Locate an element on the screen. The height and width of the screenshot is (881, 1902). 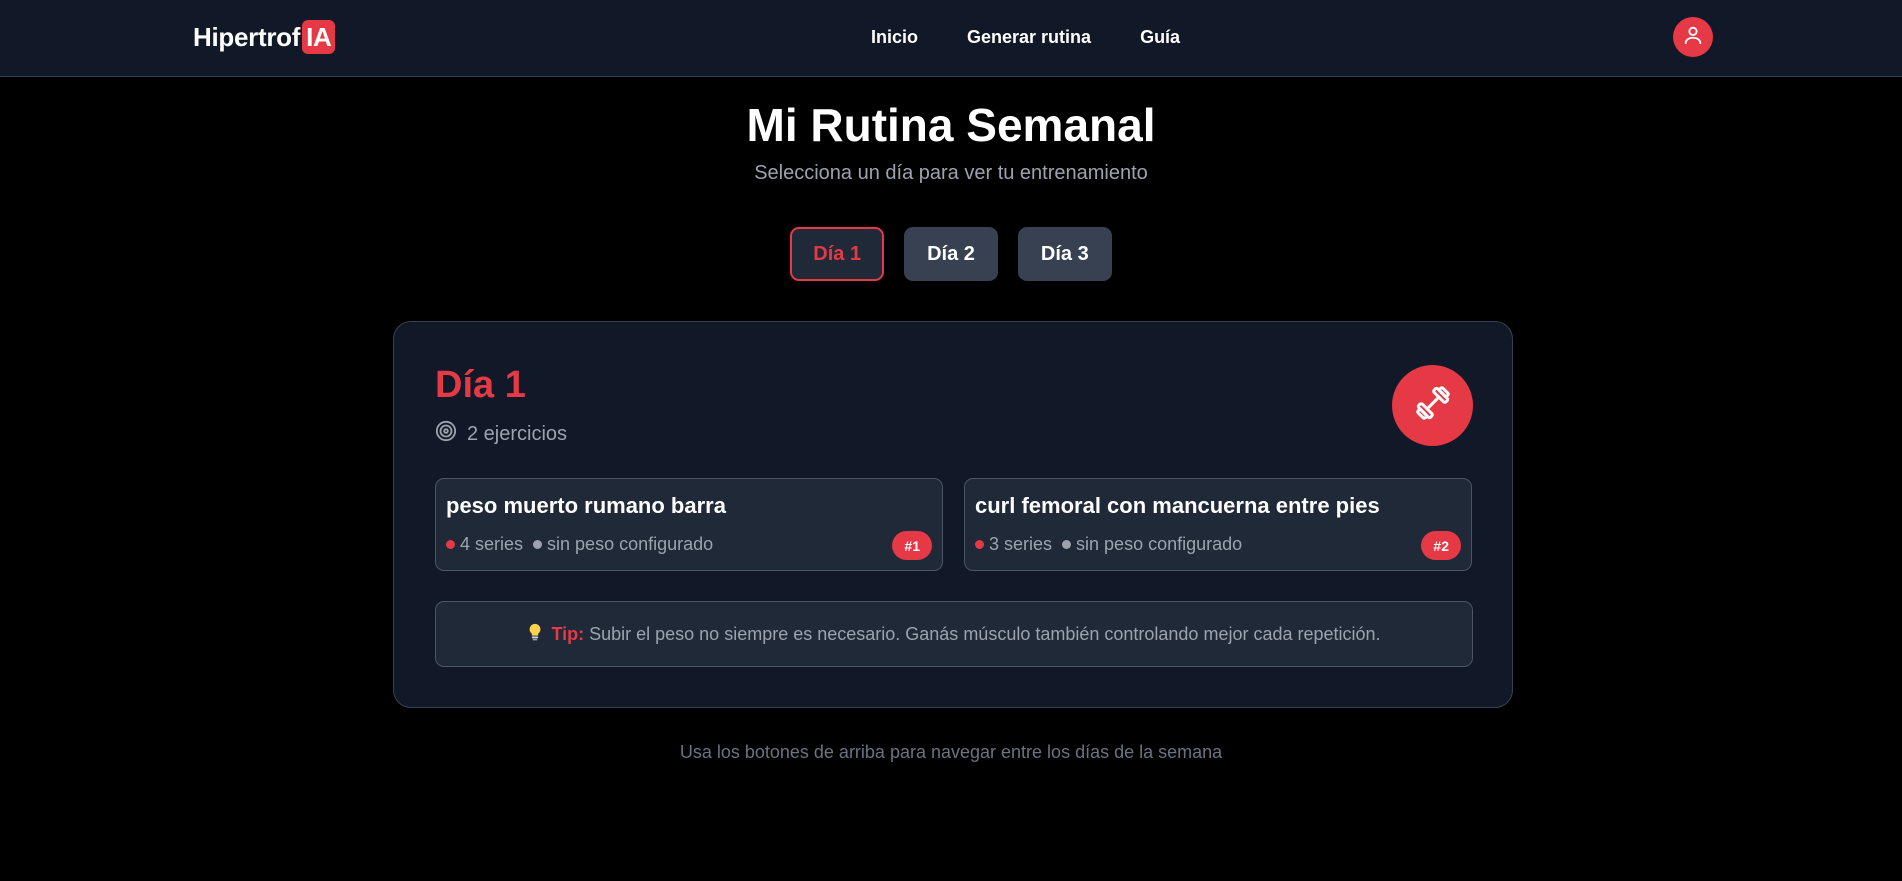
nav-links: Inicio Generar rutina Guía is located at coordinates (1025, 37).